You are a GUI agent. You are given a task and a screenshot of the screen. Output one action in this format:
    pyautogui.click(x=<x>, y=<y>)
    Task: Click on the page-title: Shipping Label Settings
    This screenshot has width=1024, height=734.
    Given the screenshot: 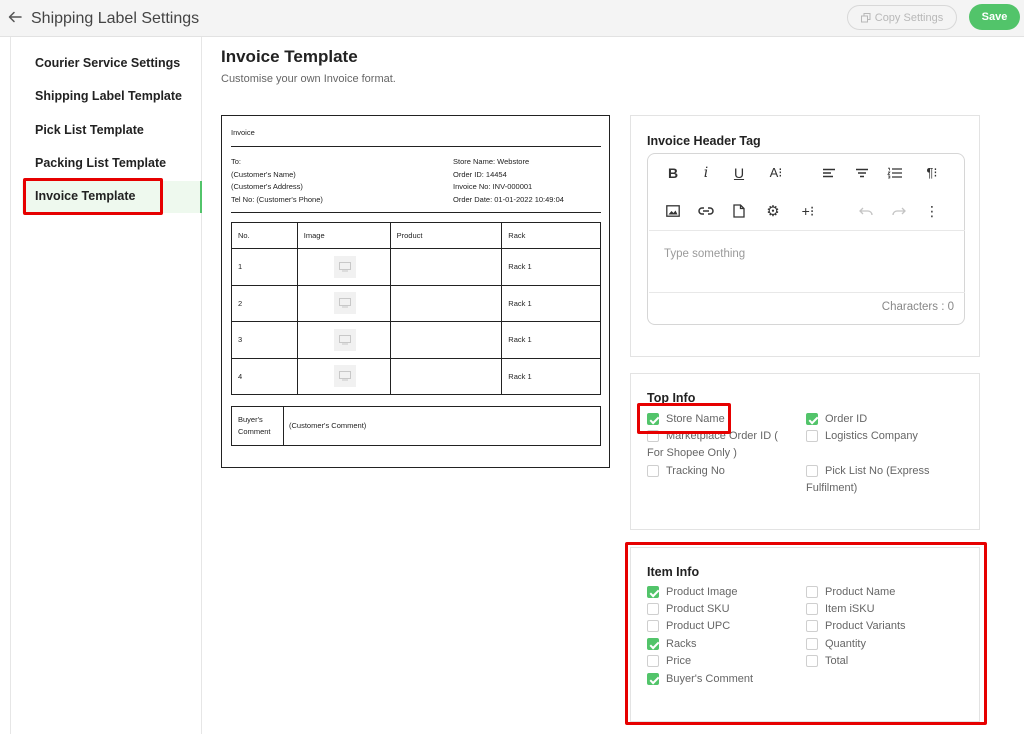 What is the action you would take?
    pyautogui.click(x=115, y=18)
    